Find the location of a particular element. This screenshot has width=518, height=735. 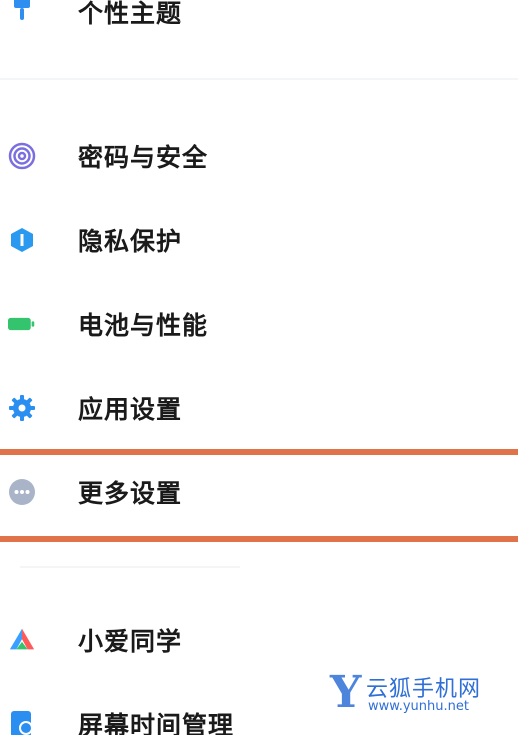

watermark-letter: Y is located at coordinates (346, 692).